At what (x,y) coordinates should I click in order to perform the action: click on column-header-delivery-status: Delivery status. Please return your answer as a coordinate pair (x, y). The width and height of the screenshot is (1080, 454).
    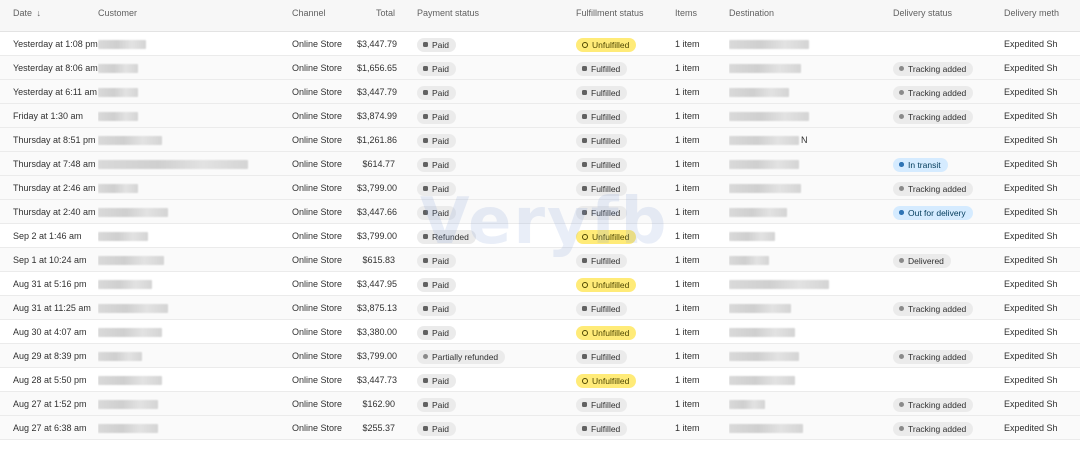
    Looking at the image, I should click on (948, 16).